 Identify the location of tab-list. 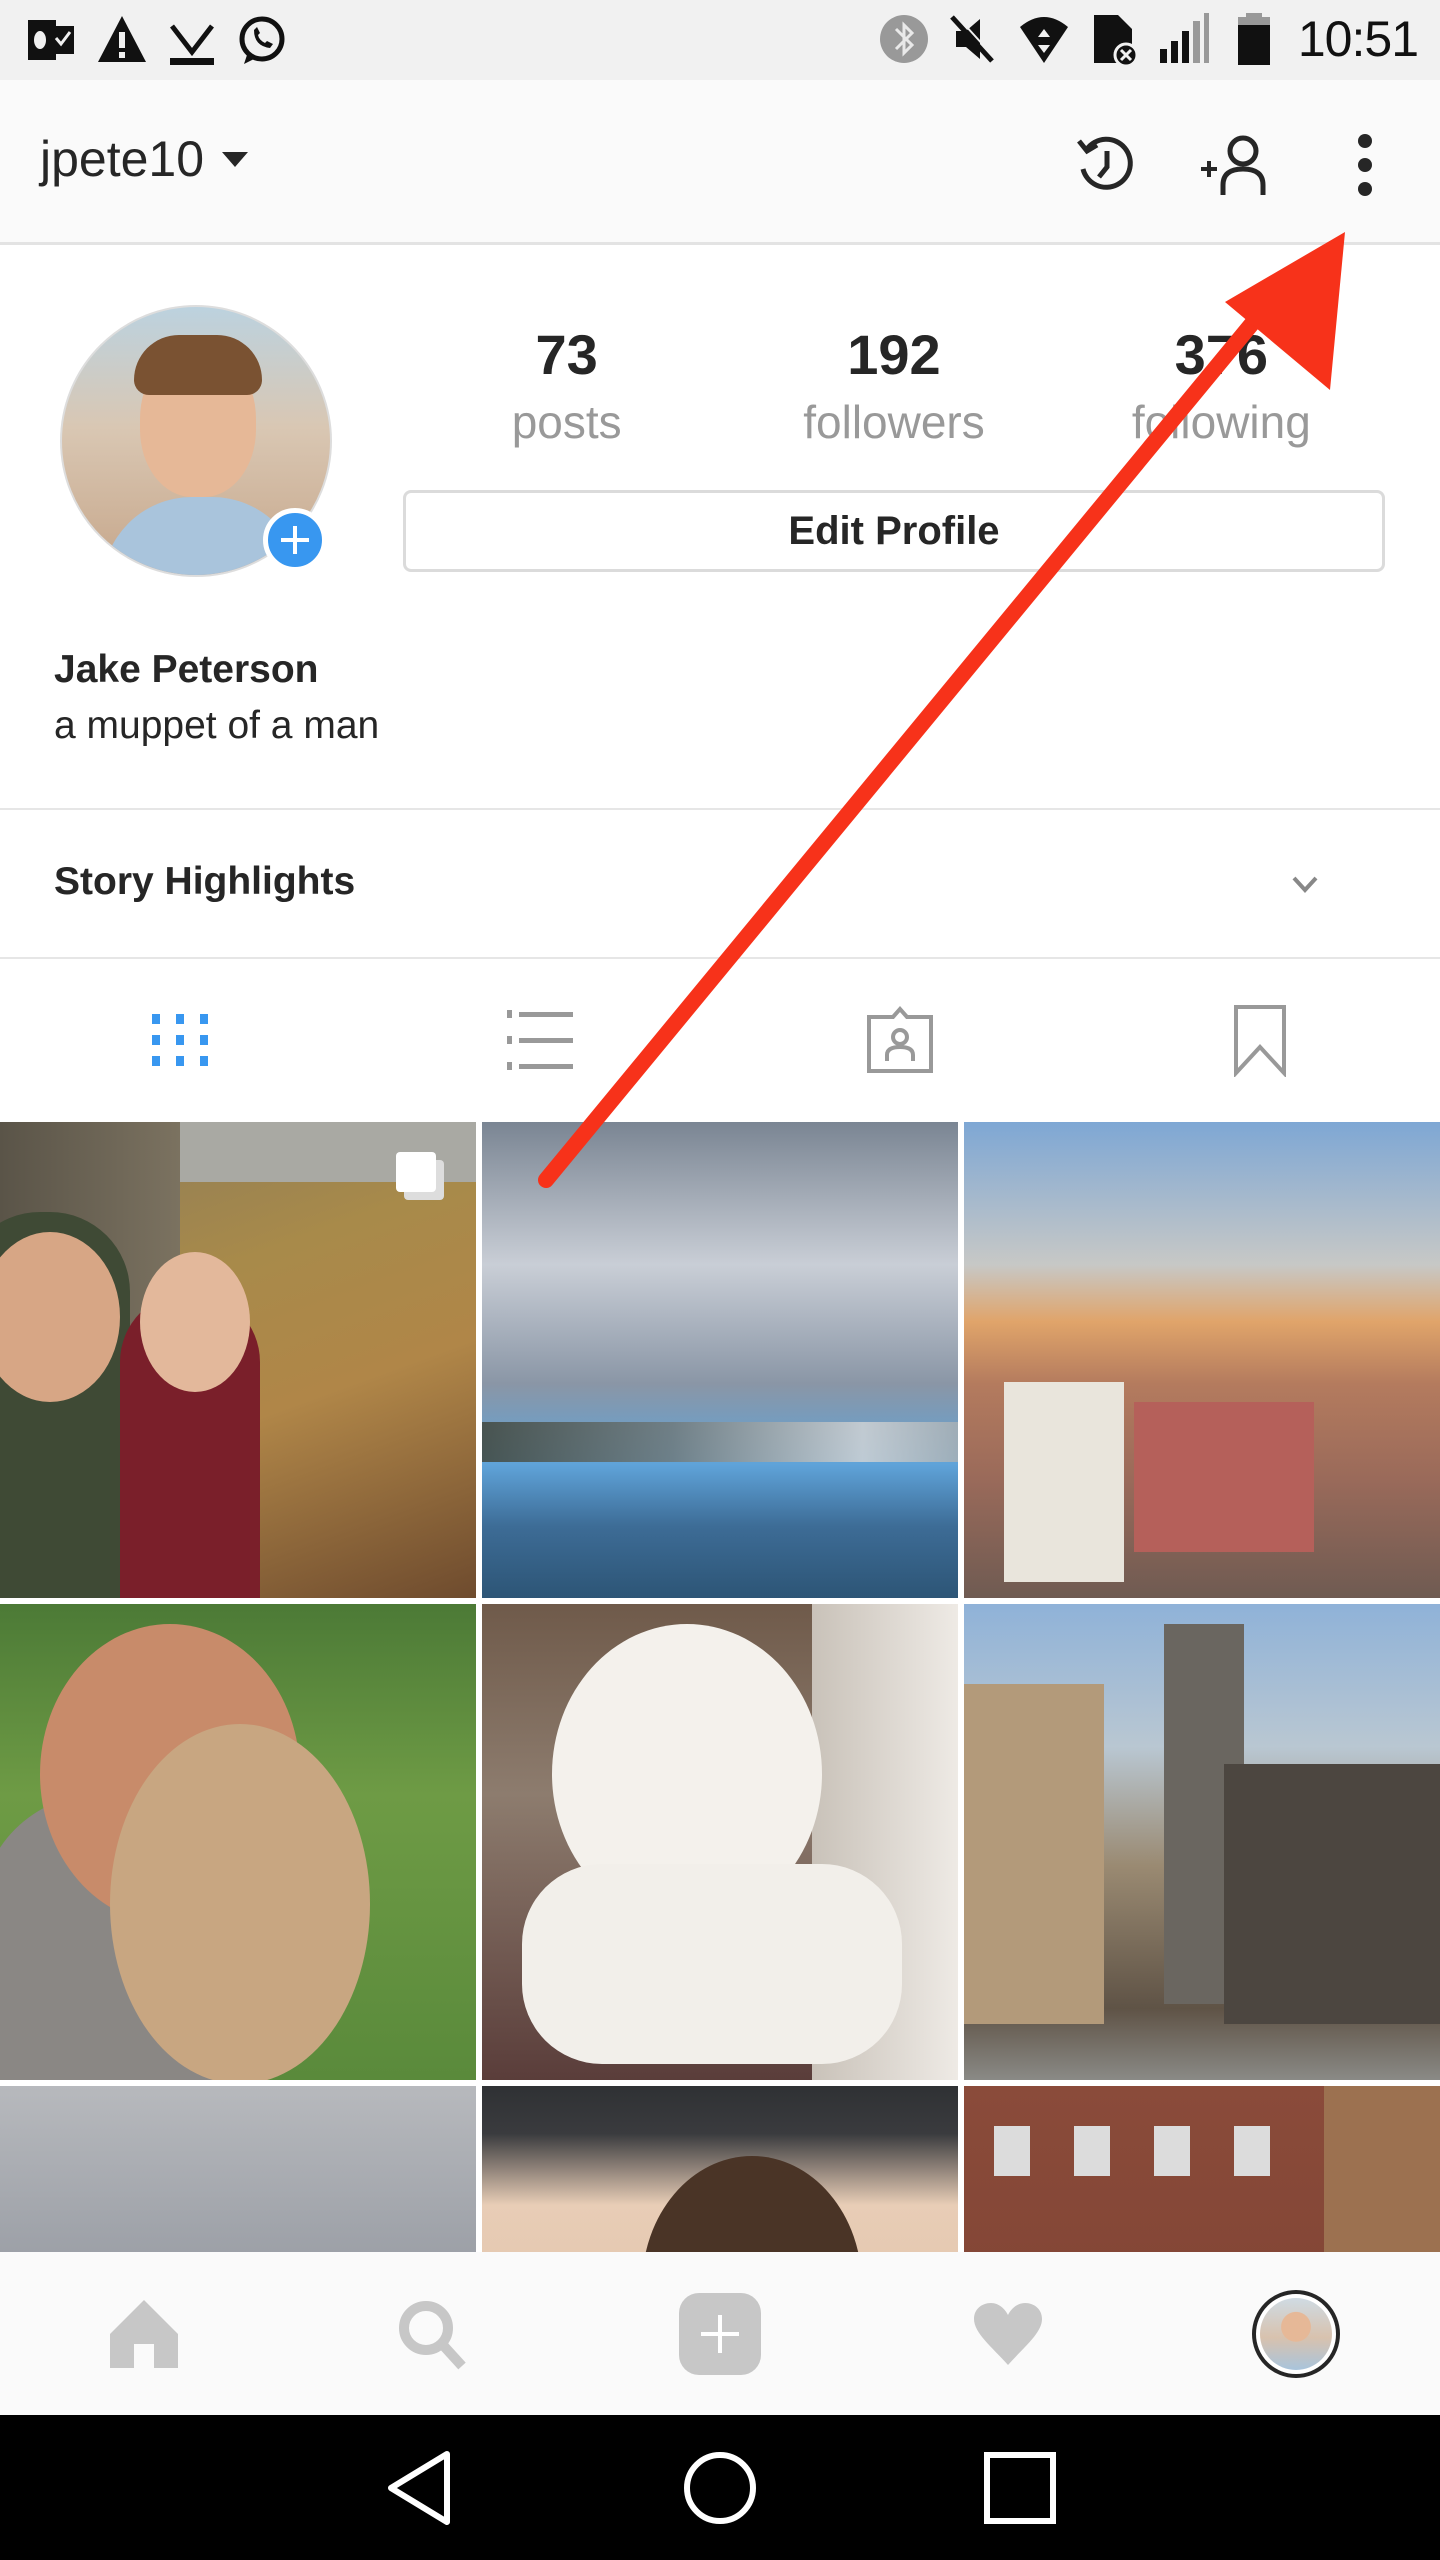
(540, 1040).